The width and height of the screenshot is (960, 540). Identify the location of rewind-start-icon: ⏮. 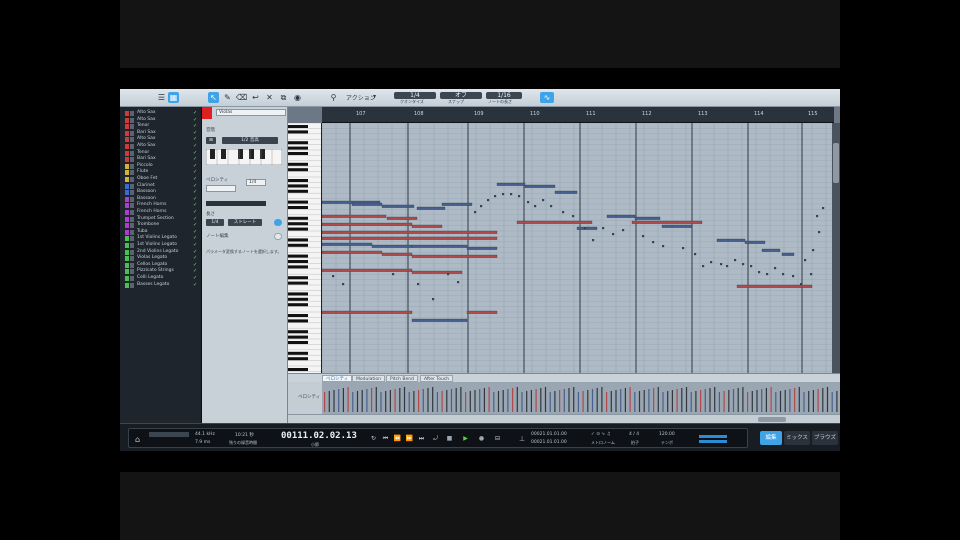
(385, 439).